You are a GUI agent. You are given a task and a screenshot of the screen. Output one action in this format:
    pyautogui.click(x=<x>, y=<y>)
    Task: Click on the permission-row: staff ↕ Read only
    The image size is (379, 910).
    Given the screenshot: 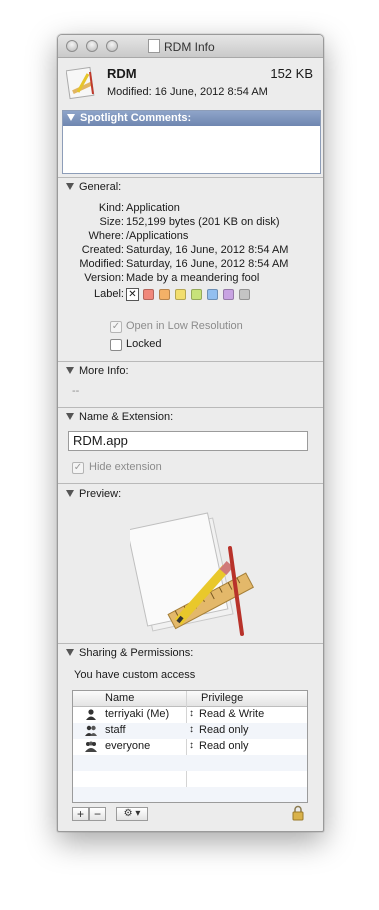 What is the action you would take?
    pyautogui.click(x=190, y=731)
    